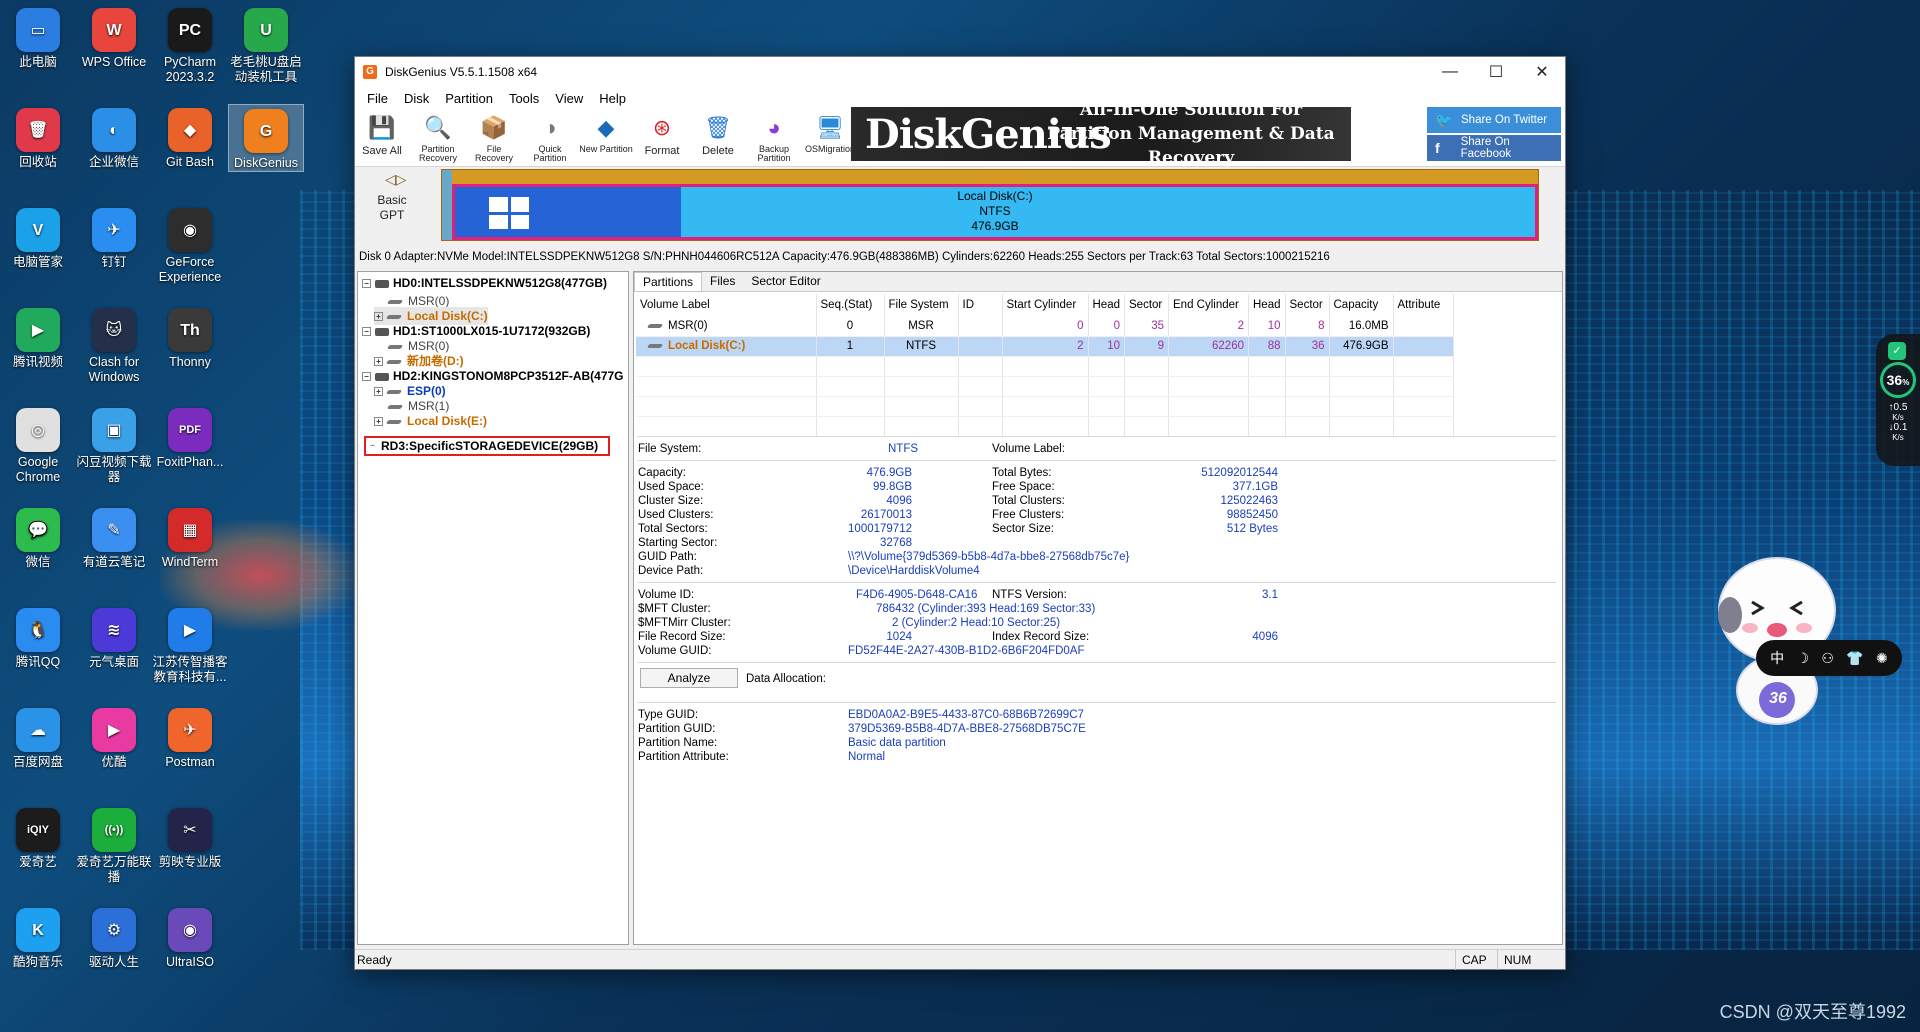 The image size is (1920, 1032). What do you see at coordinates (1023, 529) in the screenshot?
I see `sector-size-label: Sector Size:` at bounding box center [1023, 529].